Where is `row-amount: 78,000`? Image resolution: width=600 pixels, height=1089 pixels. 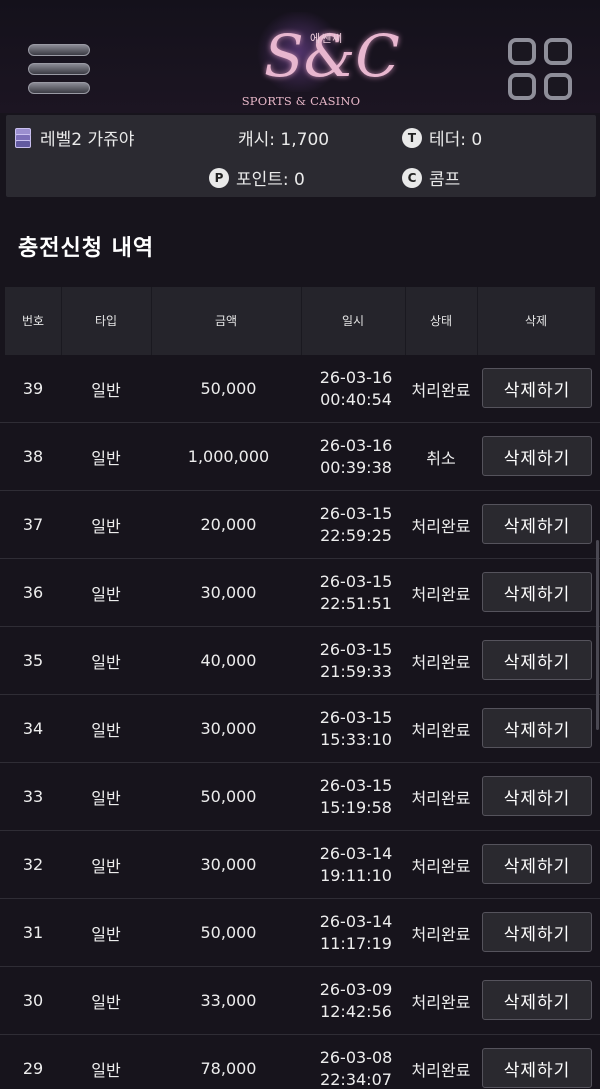
row-amount: 78,000 is located at coordinates (228, 1068).